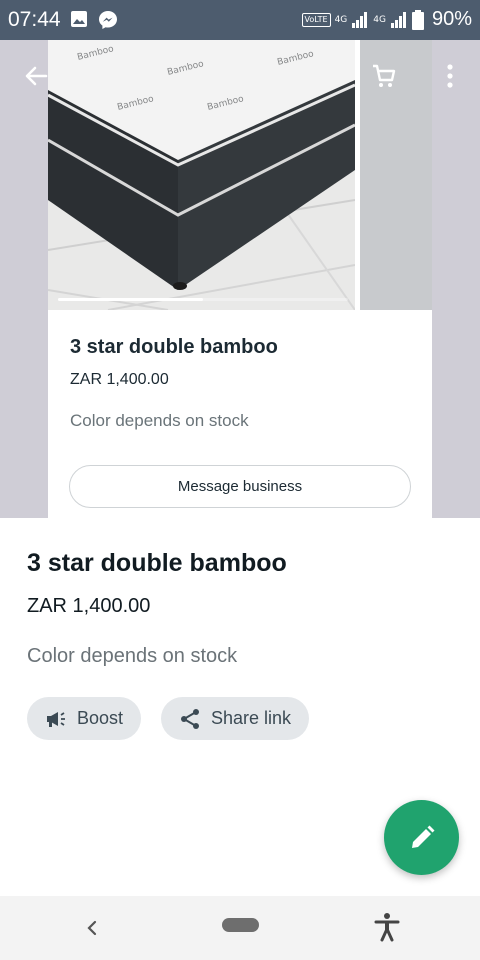  Describe the element at coordinates (34, 19) in the screenshot. I see `status-time: 07:44` at that location.